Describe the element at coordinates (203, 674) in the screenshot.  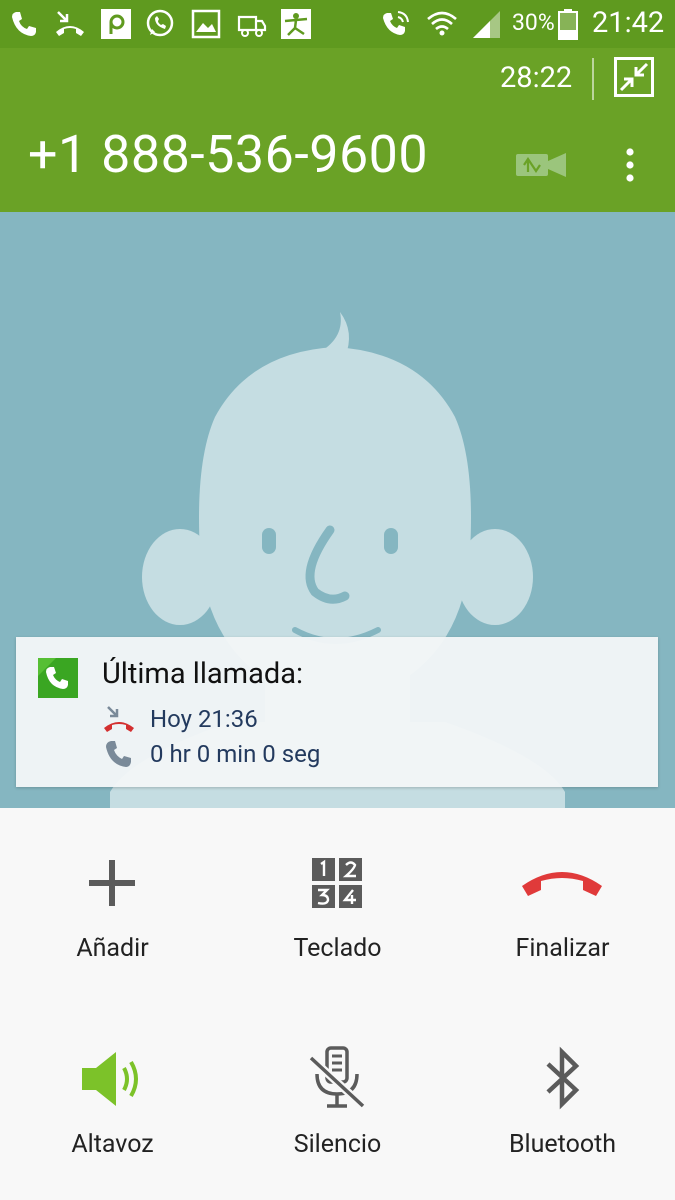
I see `last-call-title: Última llamada:` at that location.